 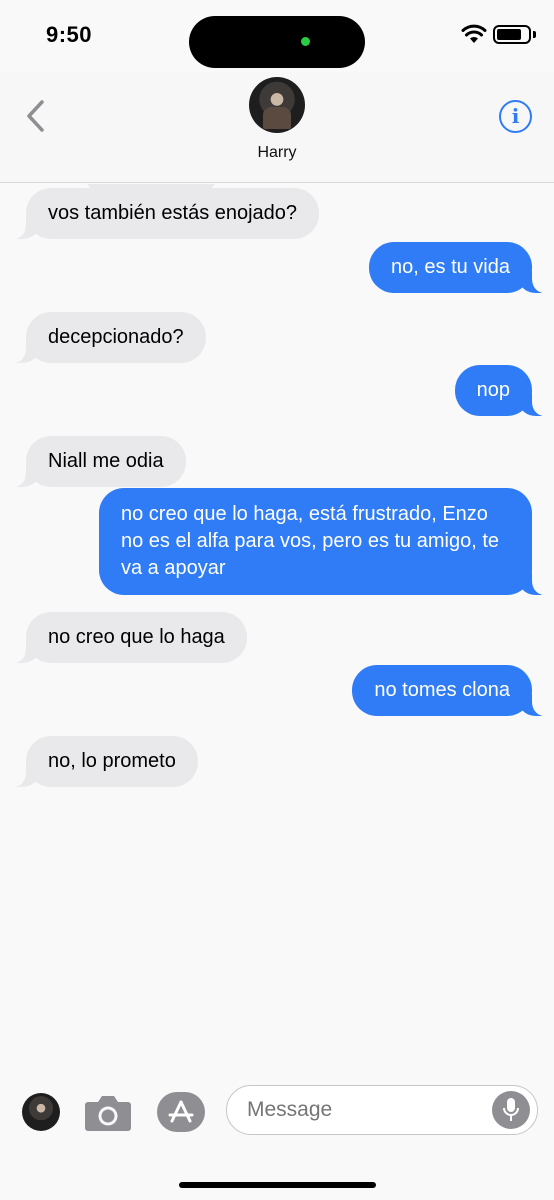 What do you see at coordinates (511, 1110) in the screenshot?
I see `microphone-icon` at bounding box center [511, 1110].